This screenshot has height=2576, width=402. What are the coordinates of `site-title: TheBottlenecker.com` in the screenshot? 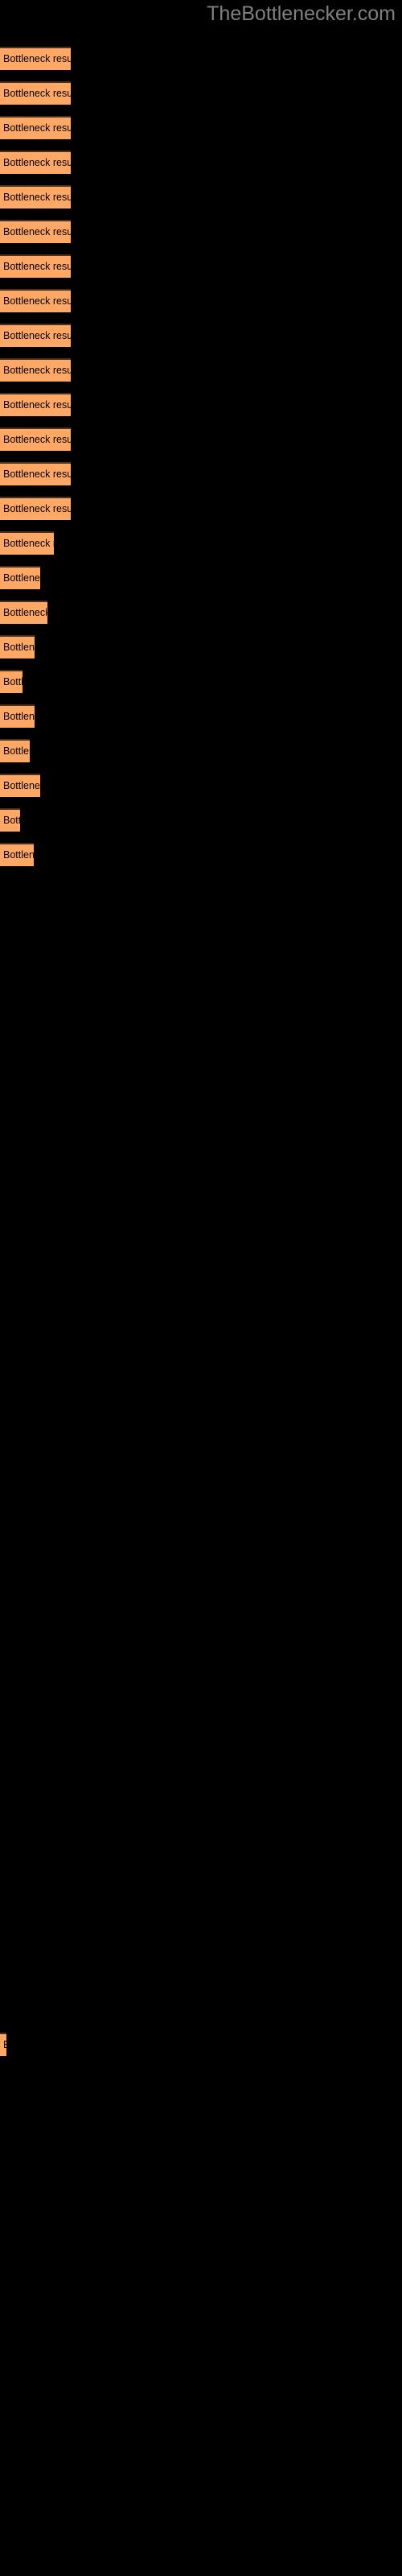 It's located at (301, 13).